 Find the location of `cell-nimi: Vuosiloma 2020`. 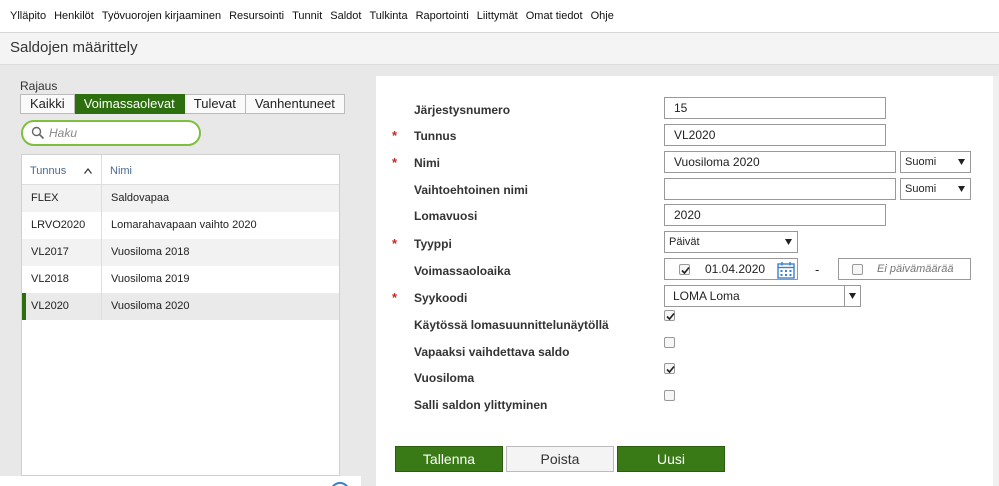

cell-nimi: Vuosiloma 2020 is located at coordinates (150, 306).